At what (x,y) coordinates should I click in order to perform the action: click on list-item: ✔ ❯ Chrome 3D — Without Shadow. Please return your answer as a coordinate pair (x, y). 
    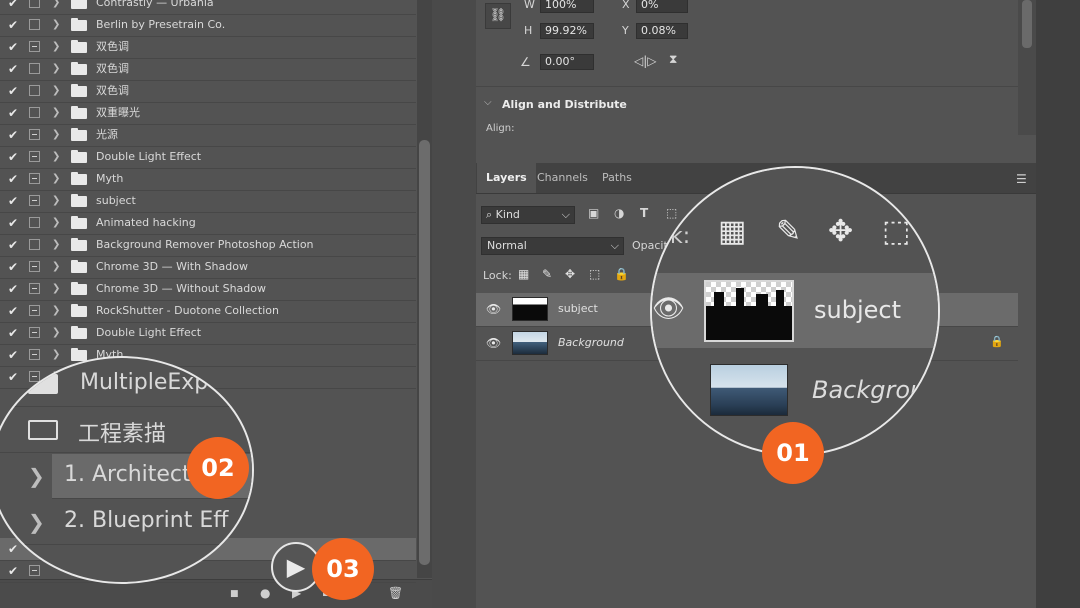
    Looking at the image, I should click on (208, 289).